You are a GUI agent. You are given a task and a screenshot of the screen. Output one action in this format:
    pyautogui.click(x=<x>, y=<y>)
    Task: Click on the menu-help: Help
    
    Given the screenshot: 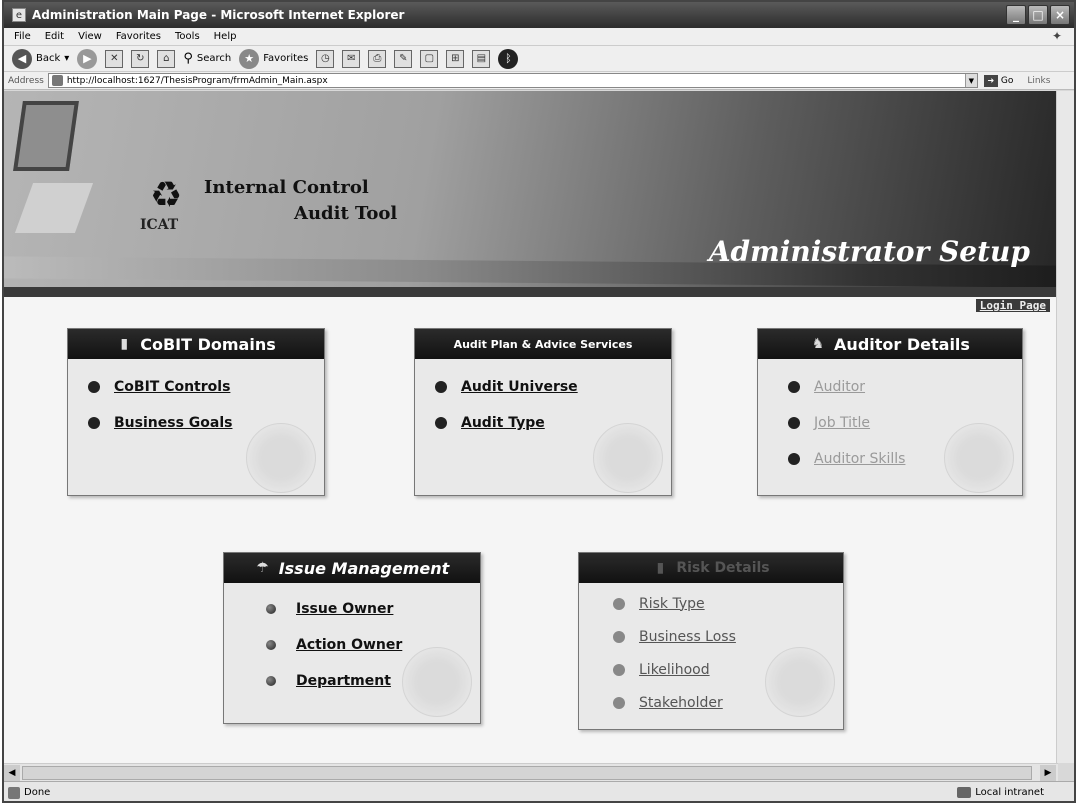 What is the action you would take?
    pyautogui.click(x=225, y=36)
    